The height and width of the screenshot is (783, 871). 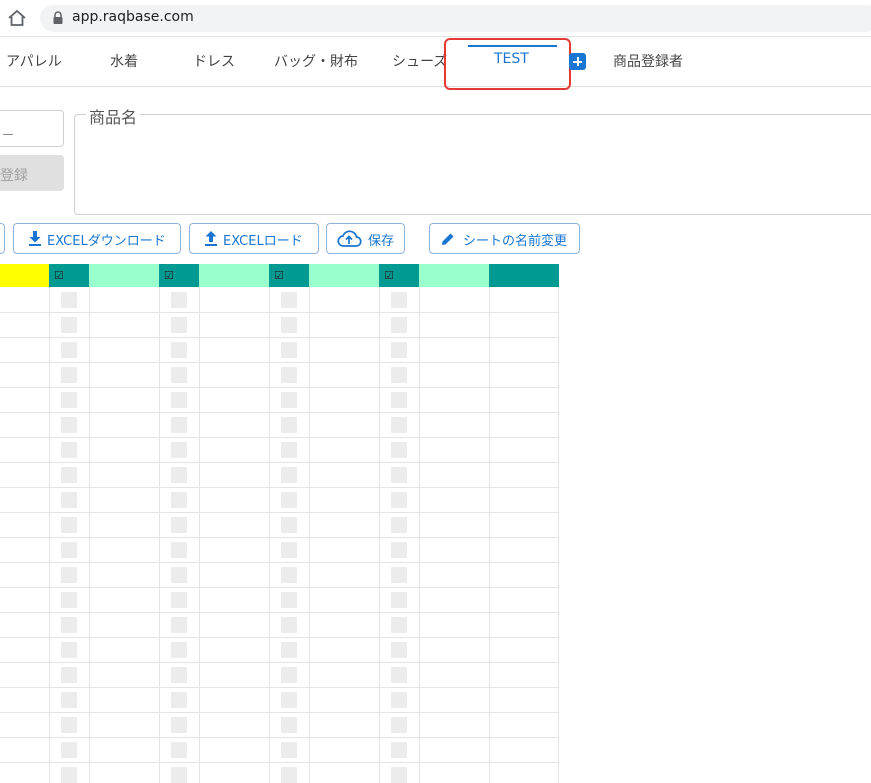 I want to click on tab-shoes: シューズ, so click(x=419, y=61).